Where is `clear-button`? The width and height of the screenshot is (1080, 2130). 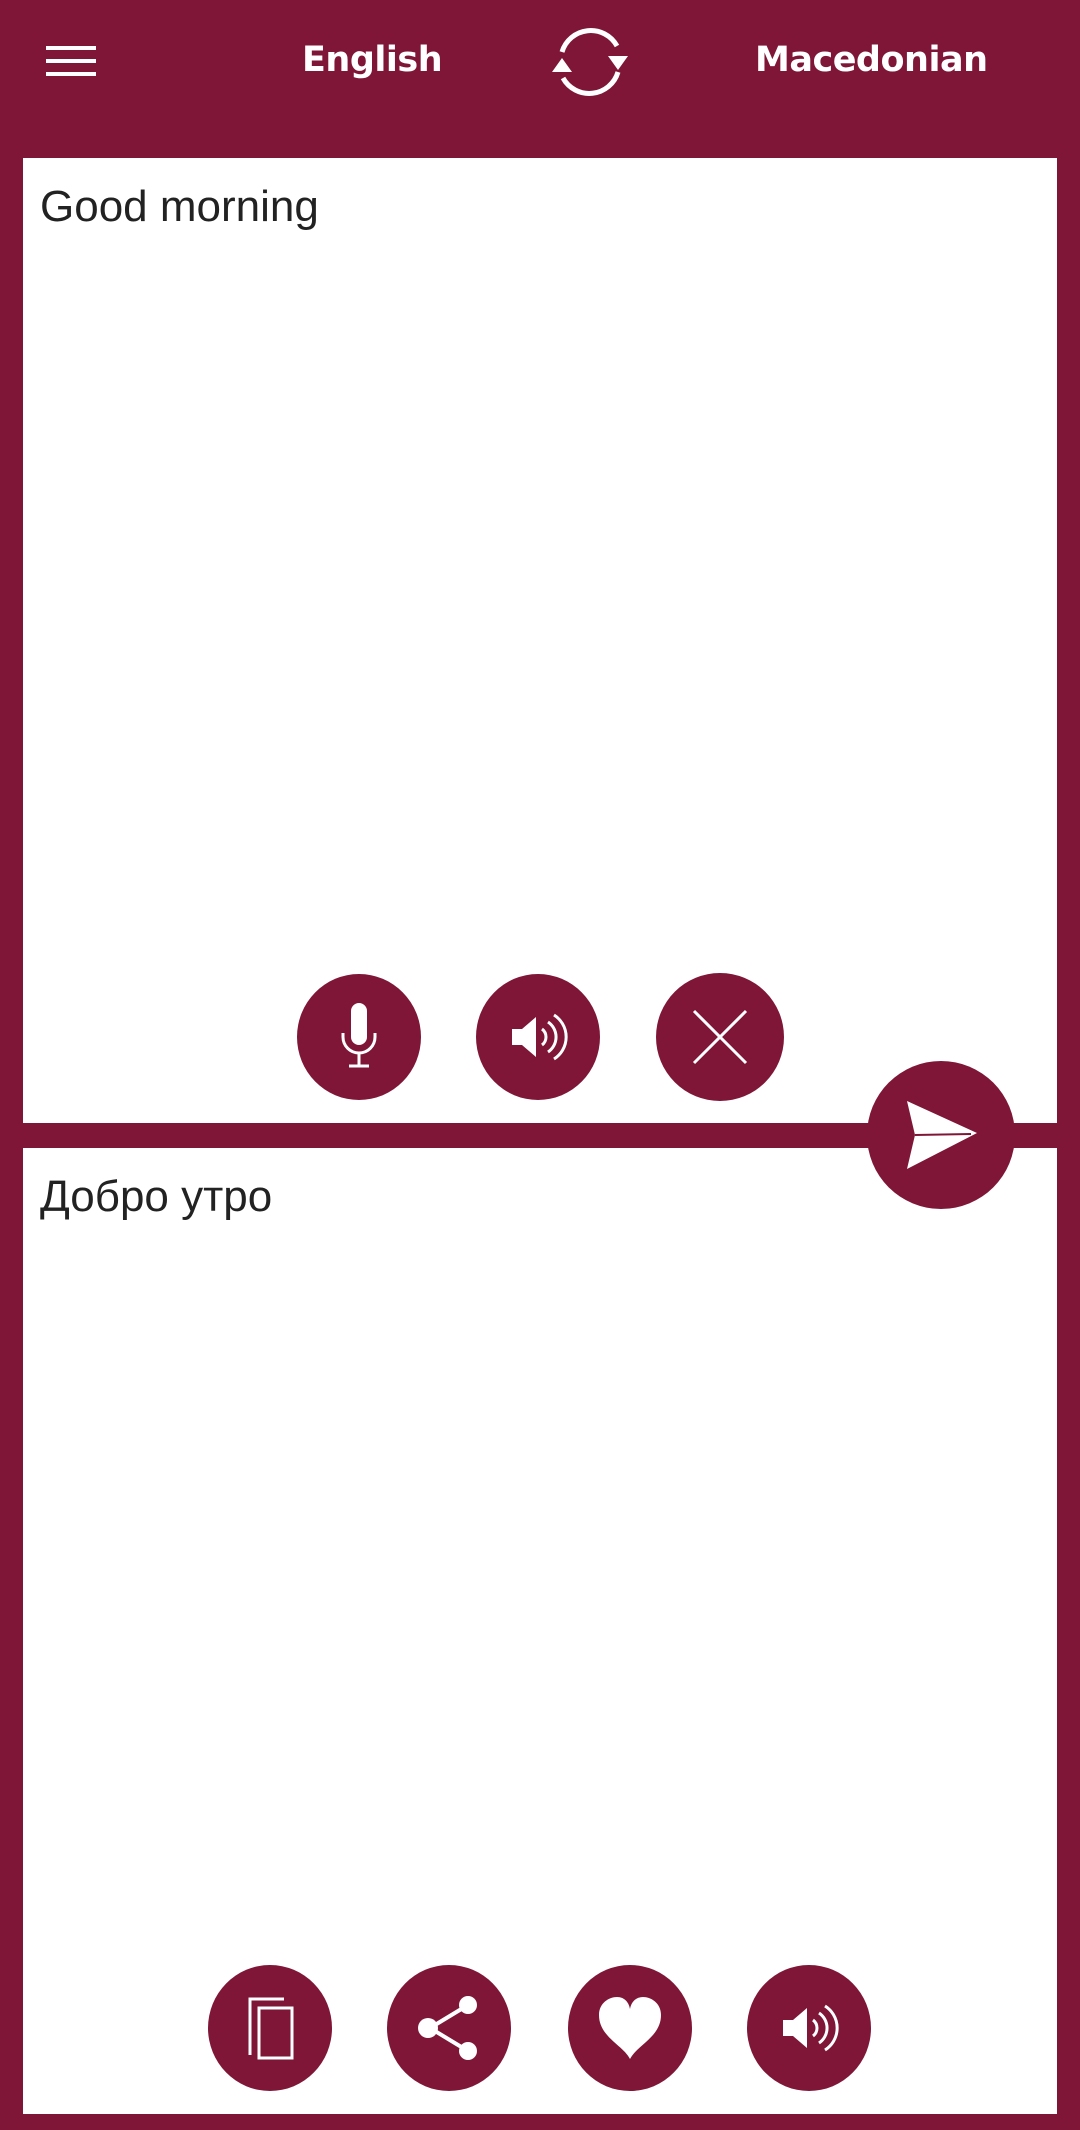
clear-button is located at coordinates (720, 1037).